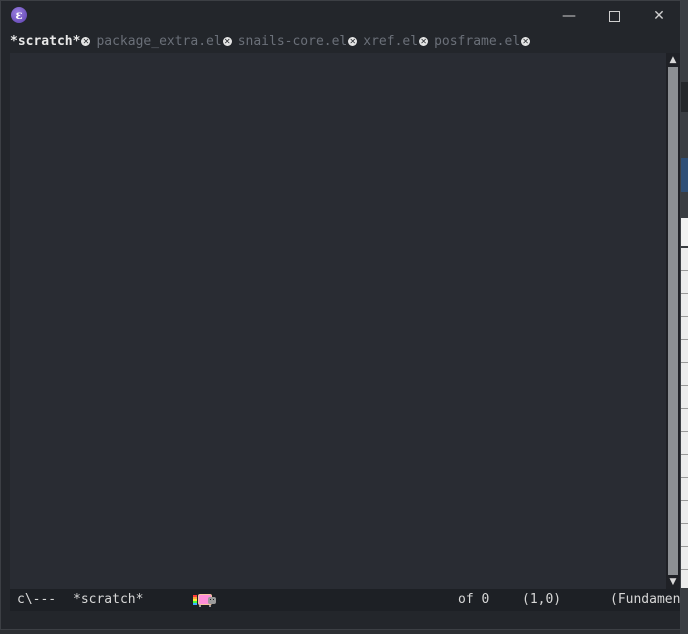 This screenshot has height=634, width=688. I want to click on buffer-position: of 0, so click(474, 599).